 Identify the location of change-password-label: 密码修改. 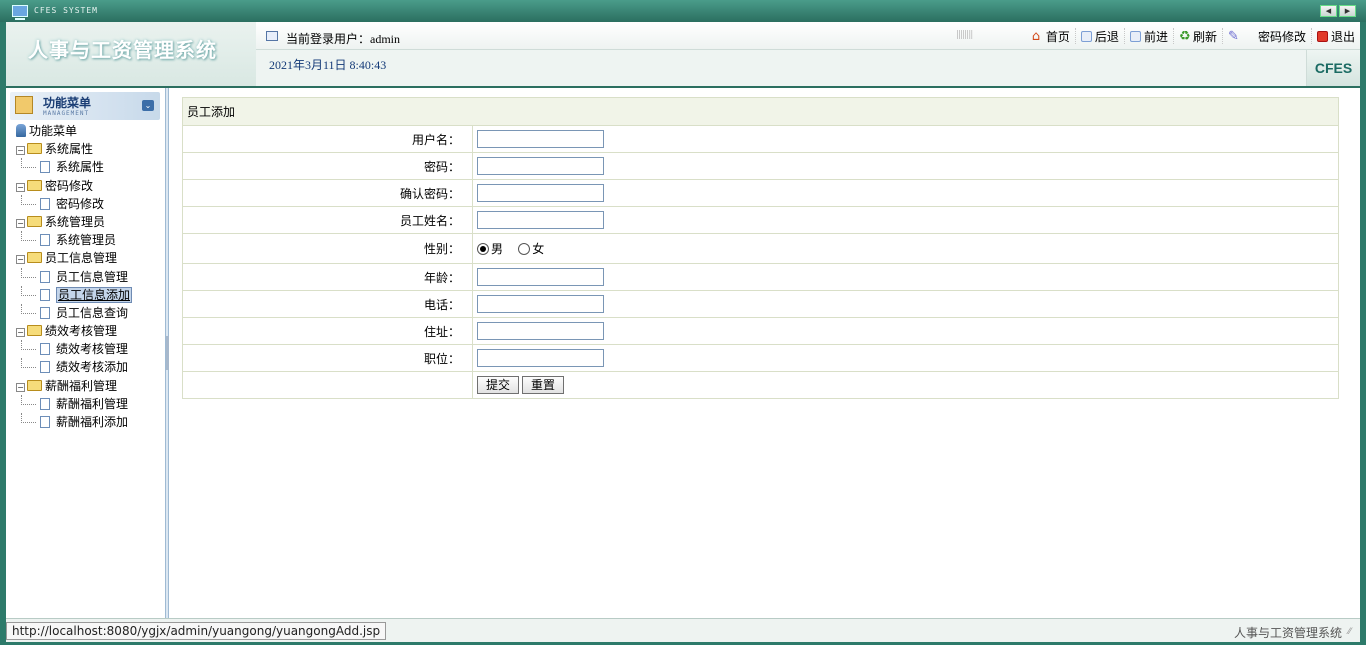
(1281, 36).